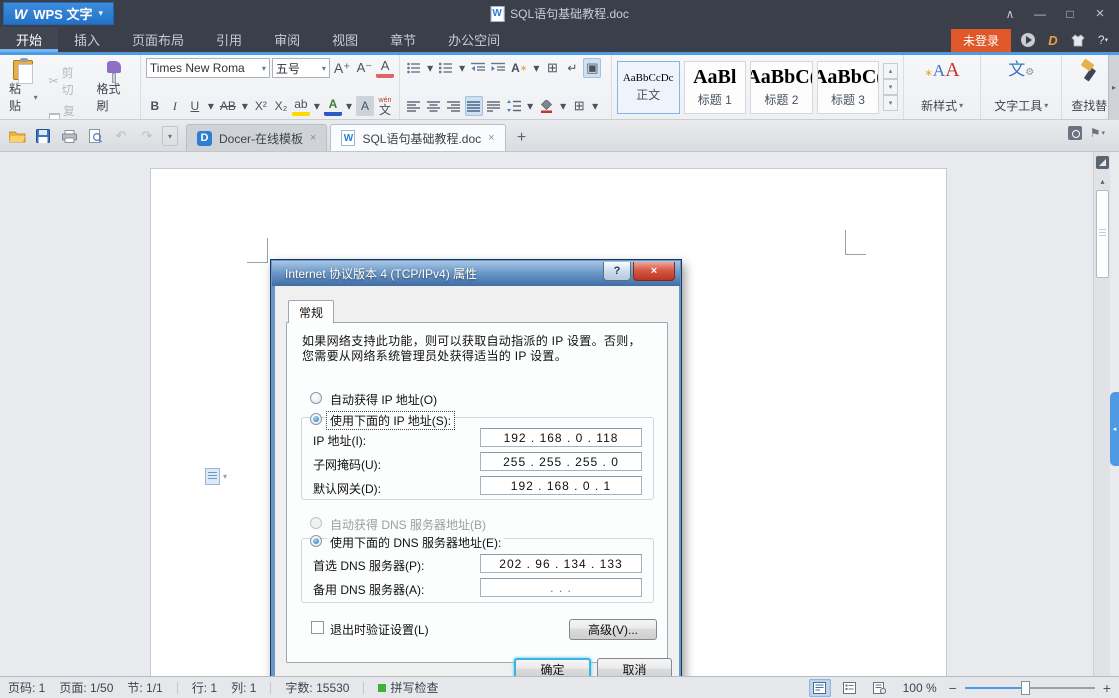  Describe the element at coordinates (498, 68) in the screenshot. I see `increase-indent-button` at that location.